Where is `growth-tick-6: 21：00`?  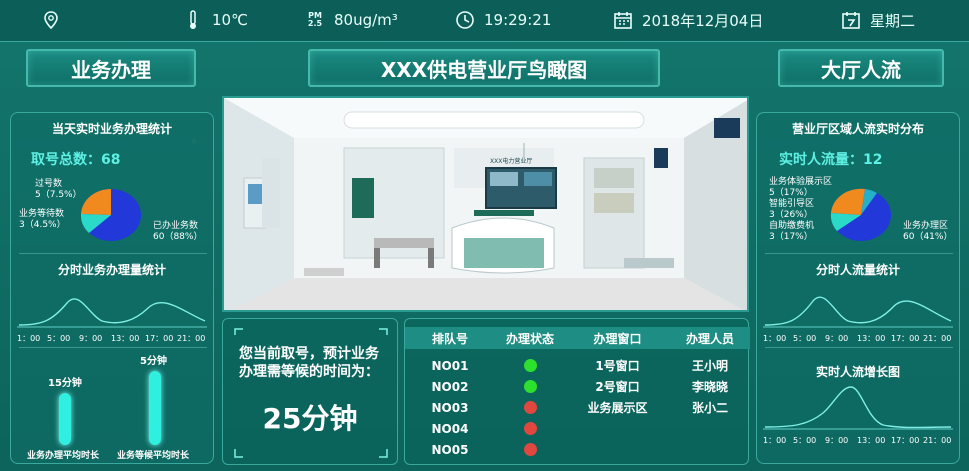 growth-tick-6: 21：00 is located at coordinates (937, 440).